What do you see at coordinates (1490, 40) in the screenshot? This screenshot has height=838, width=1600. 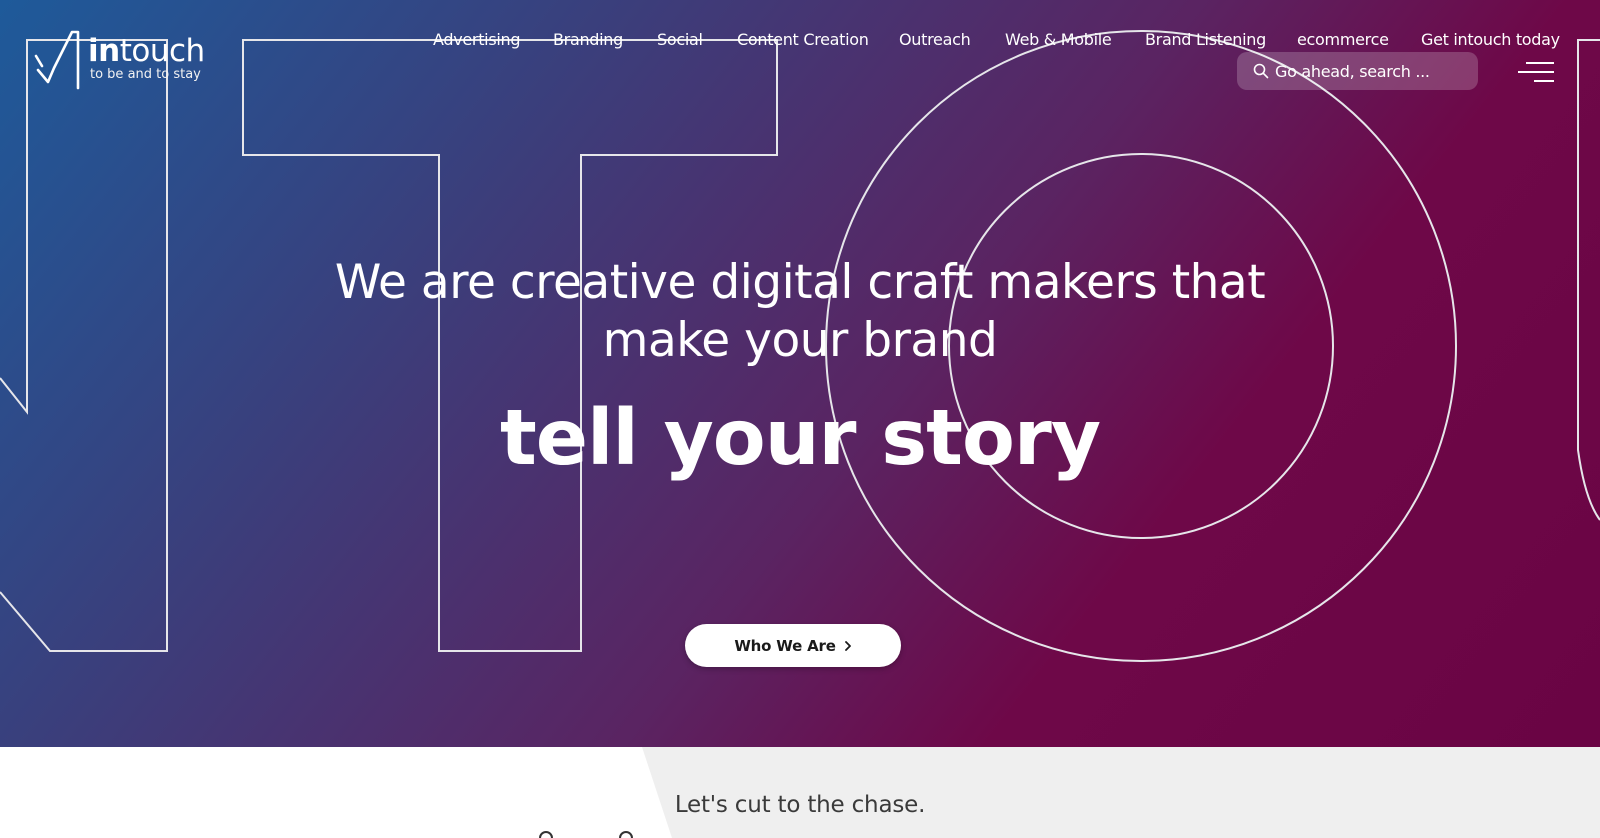 I see `nav-item-get-intouch-today: Get intouch today` at bounding box center [1490, 40].